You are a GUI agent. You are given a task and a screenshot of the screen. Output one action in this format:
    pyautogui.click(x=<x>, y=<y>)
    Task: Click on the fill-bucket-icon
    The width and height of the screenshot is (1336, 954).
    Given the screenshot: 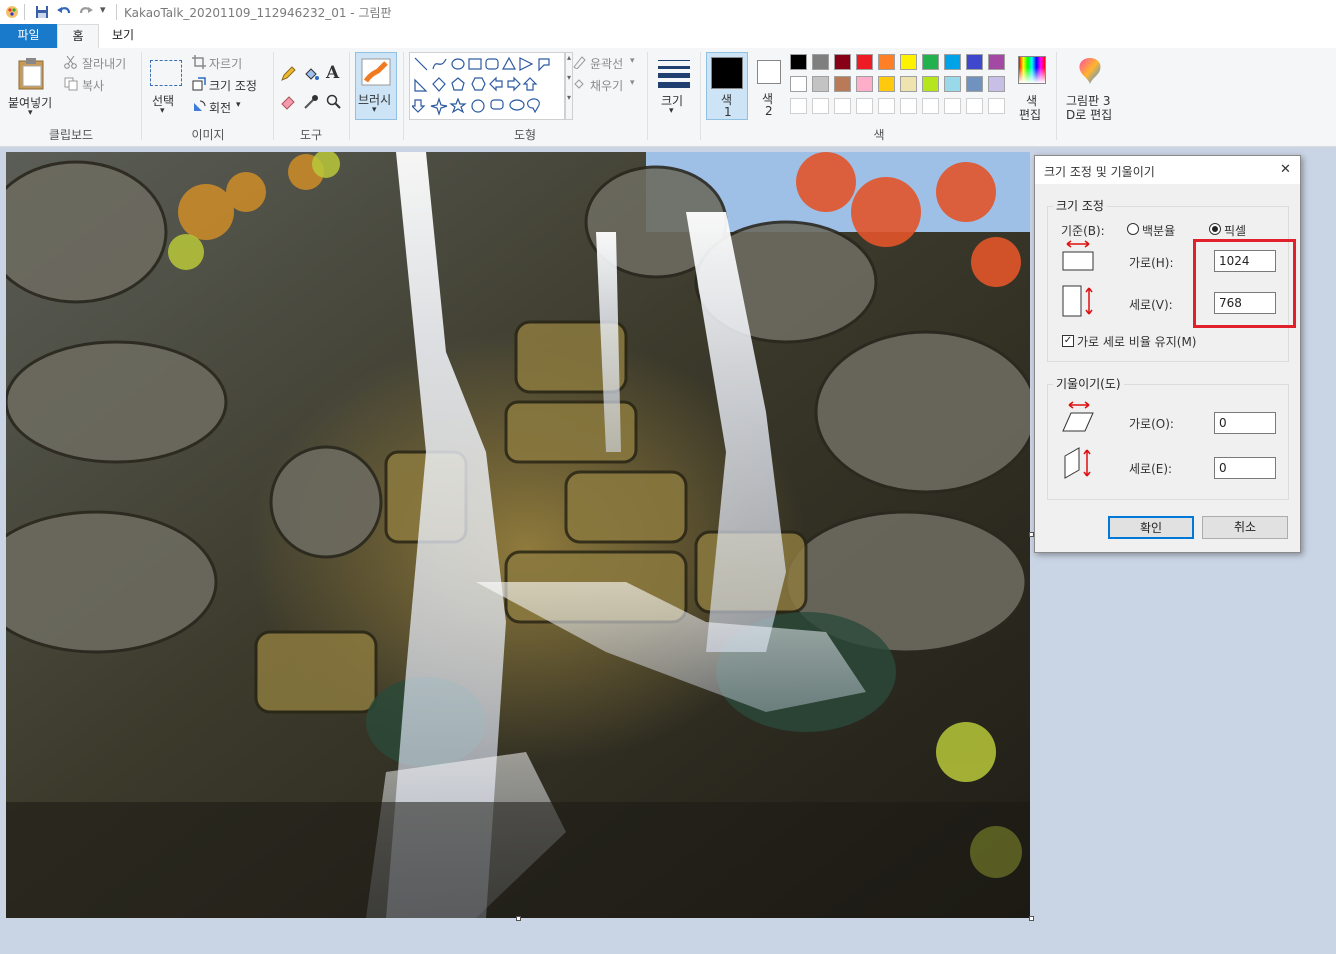 What is the action you would take?
    pyautogui.click(x=311, y=74)
    